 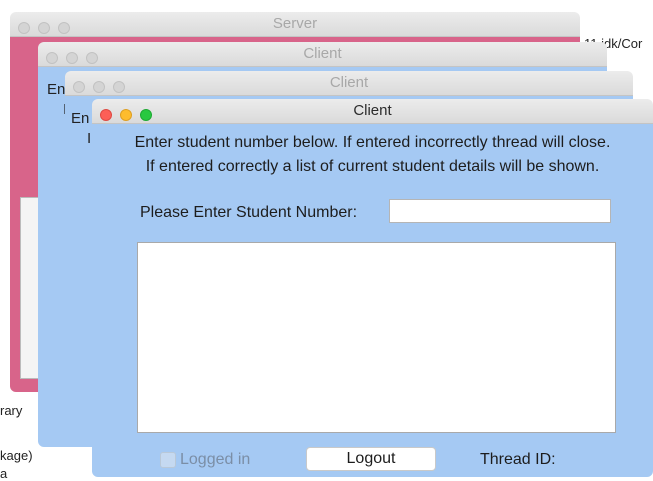 I want to click on student-number-input, so click(x=500, y=211).